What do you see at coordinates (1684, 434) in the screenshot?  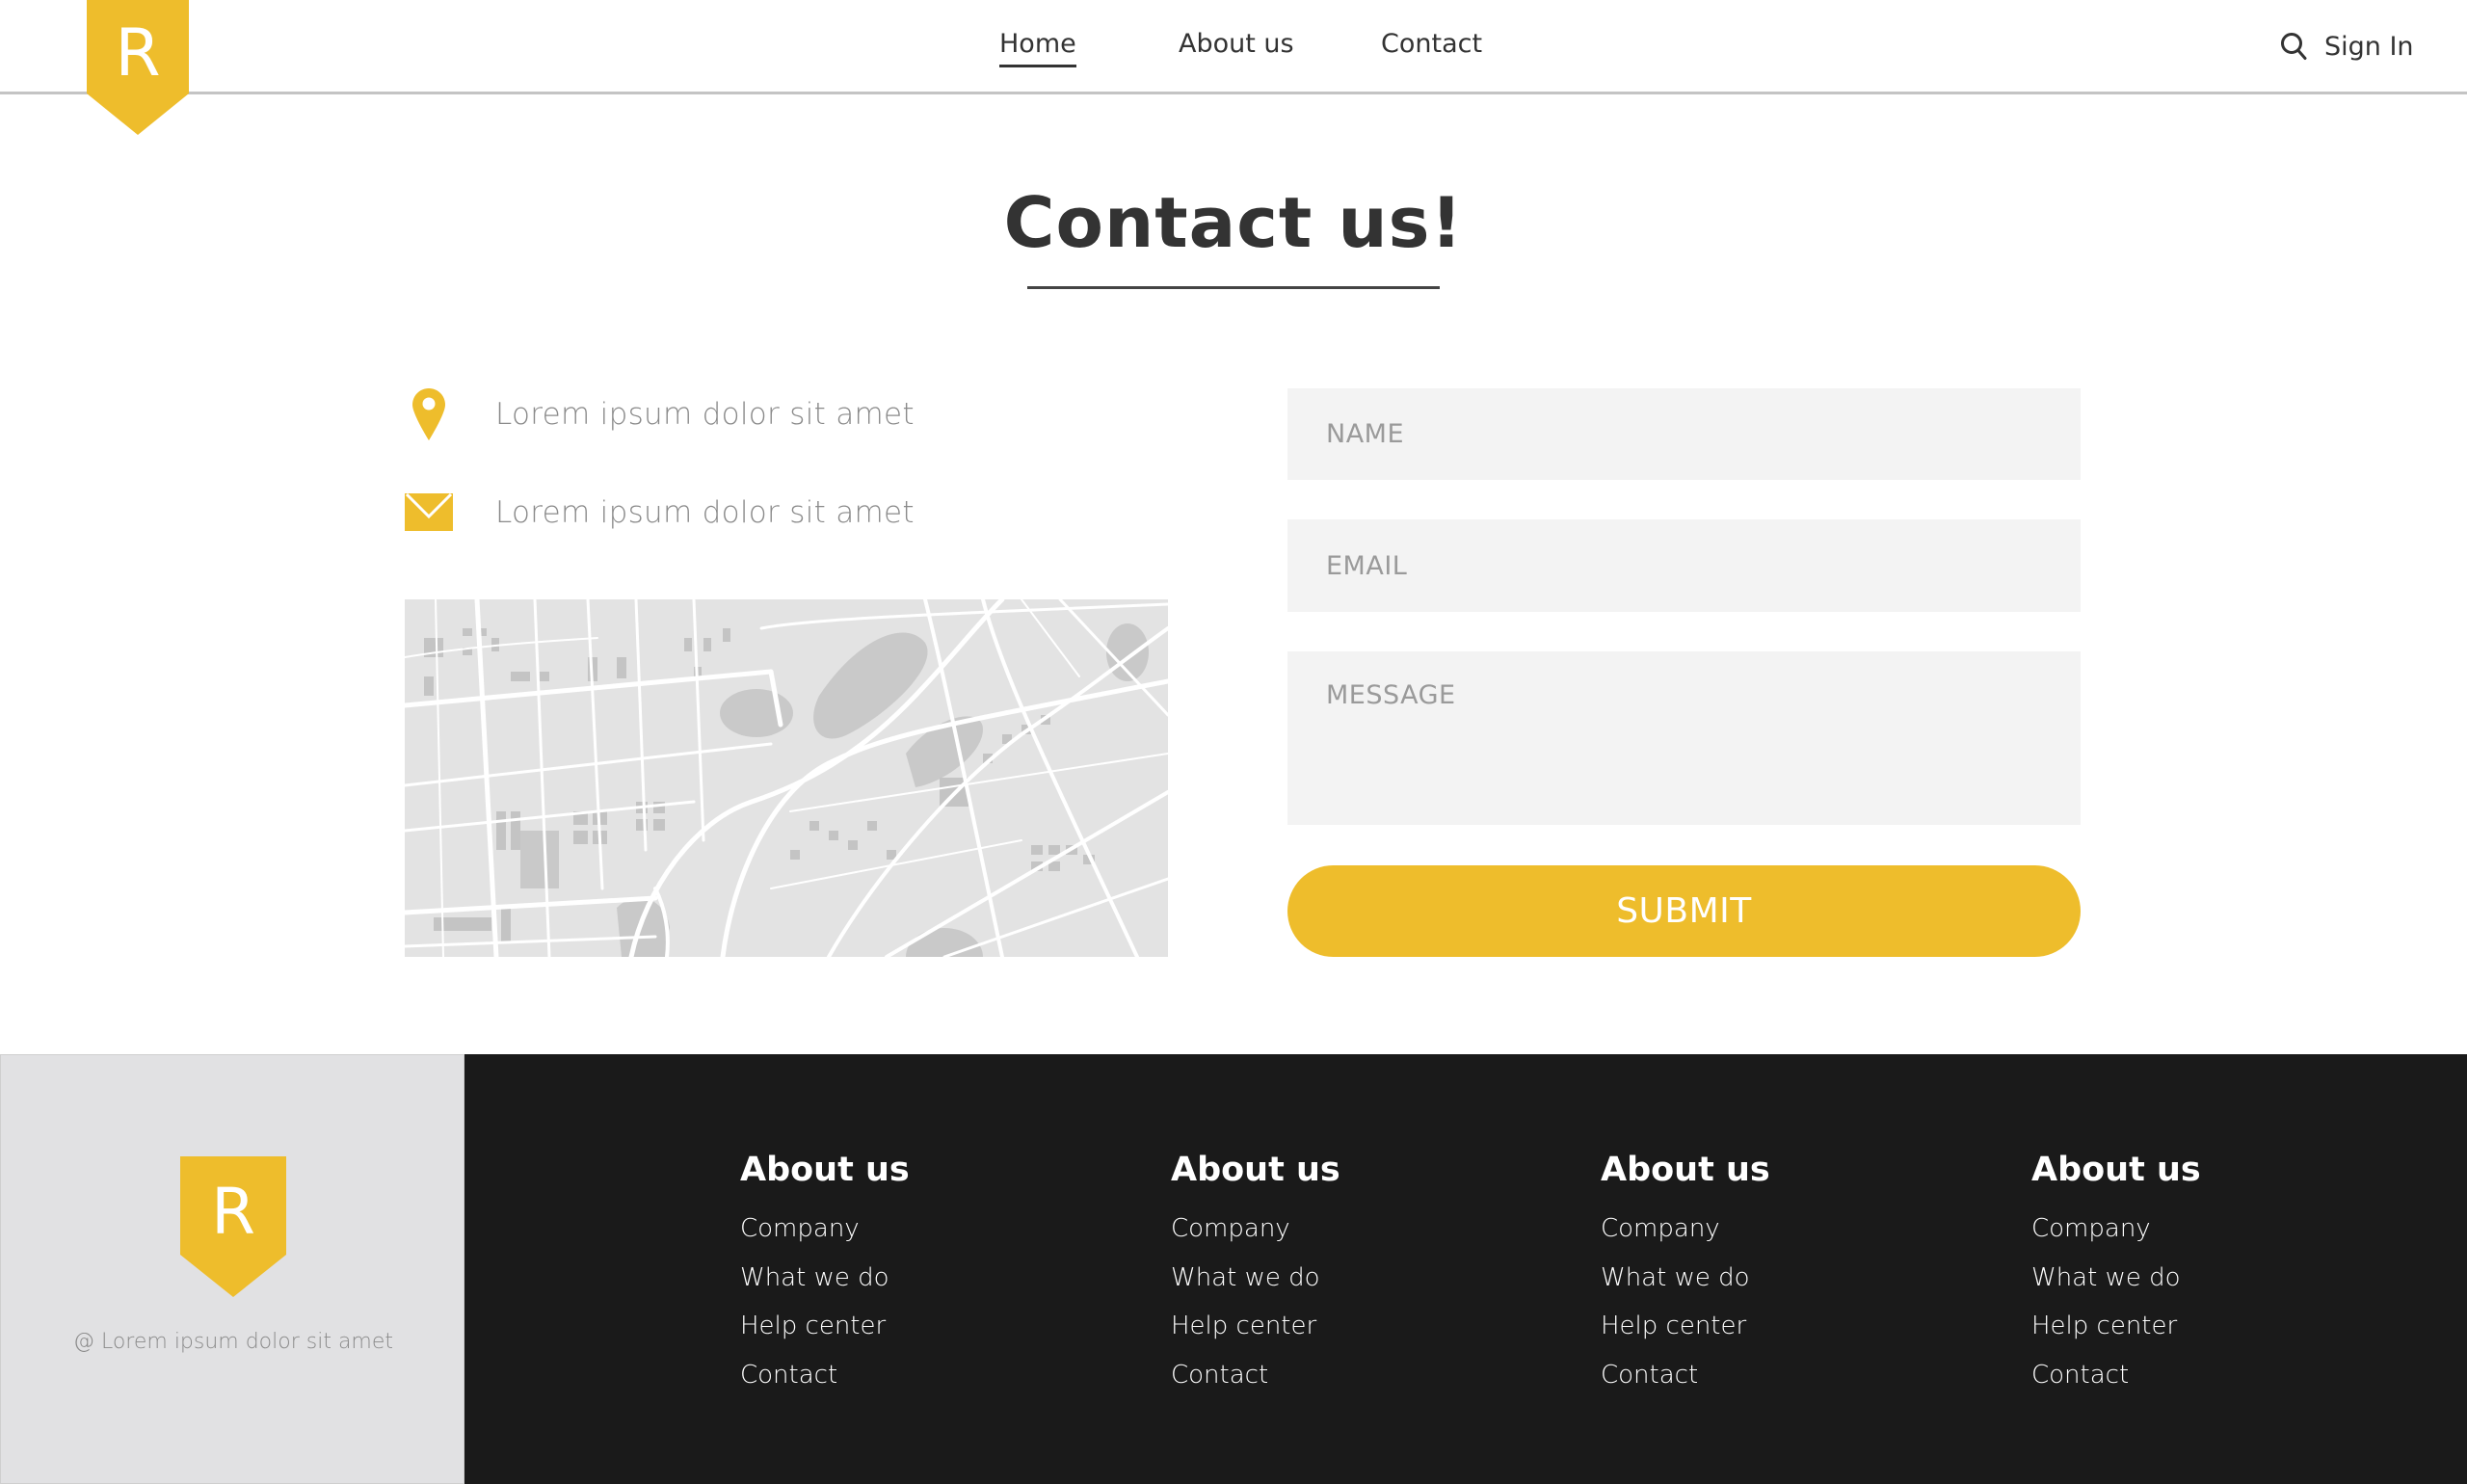 I see `name-field` at bounding box center [1684, 434].